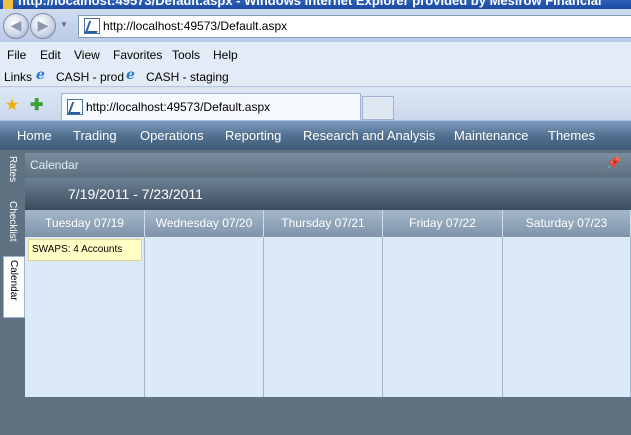 The image size is (631, 435). I want to click on links-bar: Links e CASH - prod e CASH - staging, so click(315, 76).